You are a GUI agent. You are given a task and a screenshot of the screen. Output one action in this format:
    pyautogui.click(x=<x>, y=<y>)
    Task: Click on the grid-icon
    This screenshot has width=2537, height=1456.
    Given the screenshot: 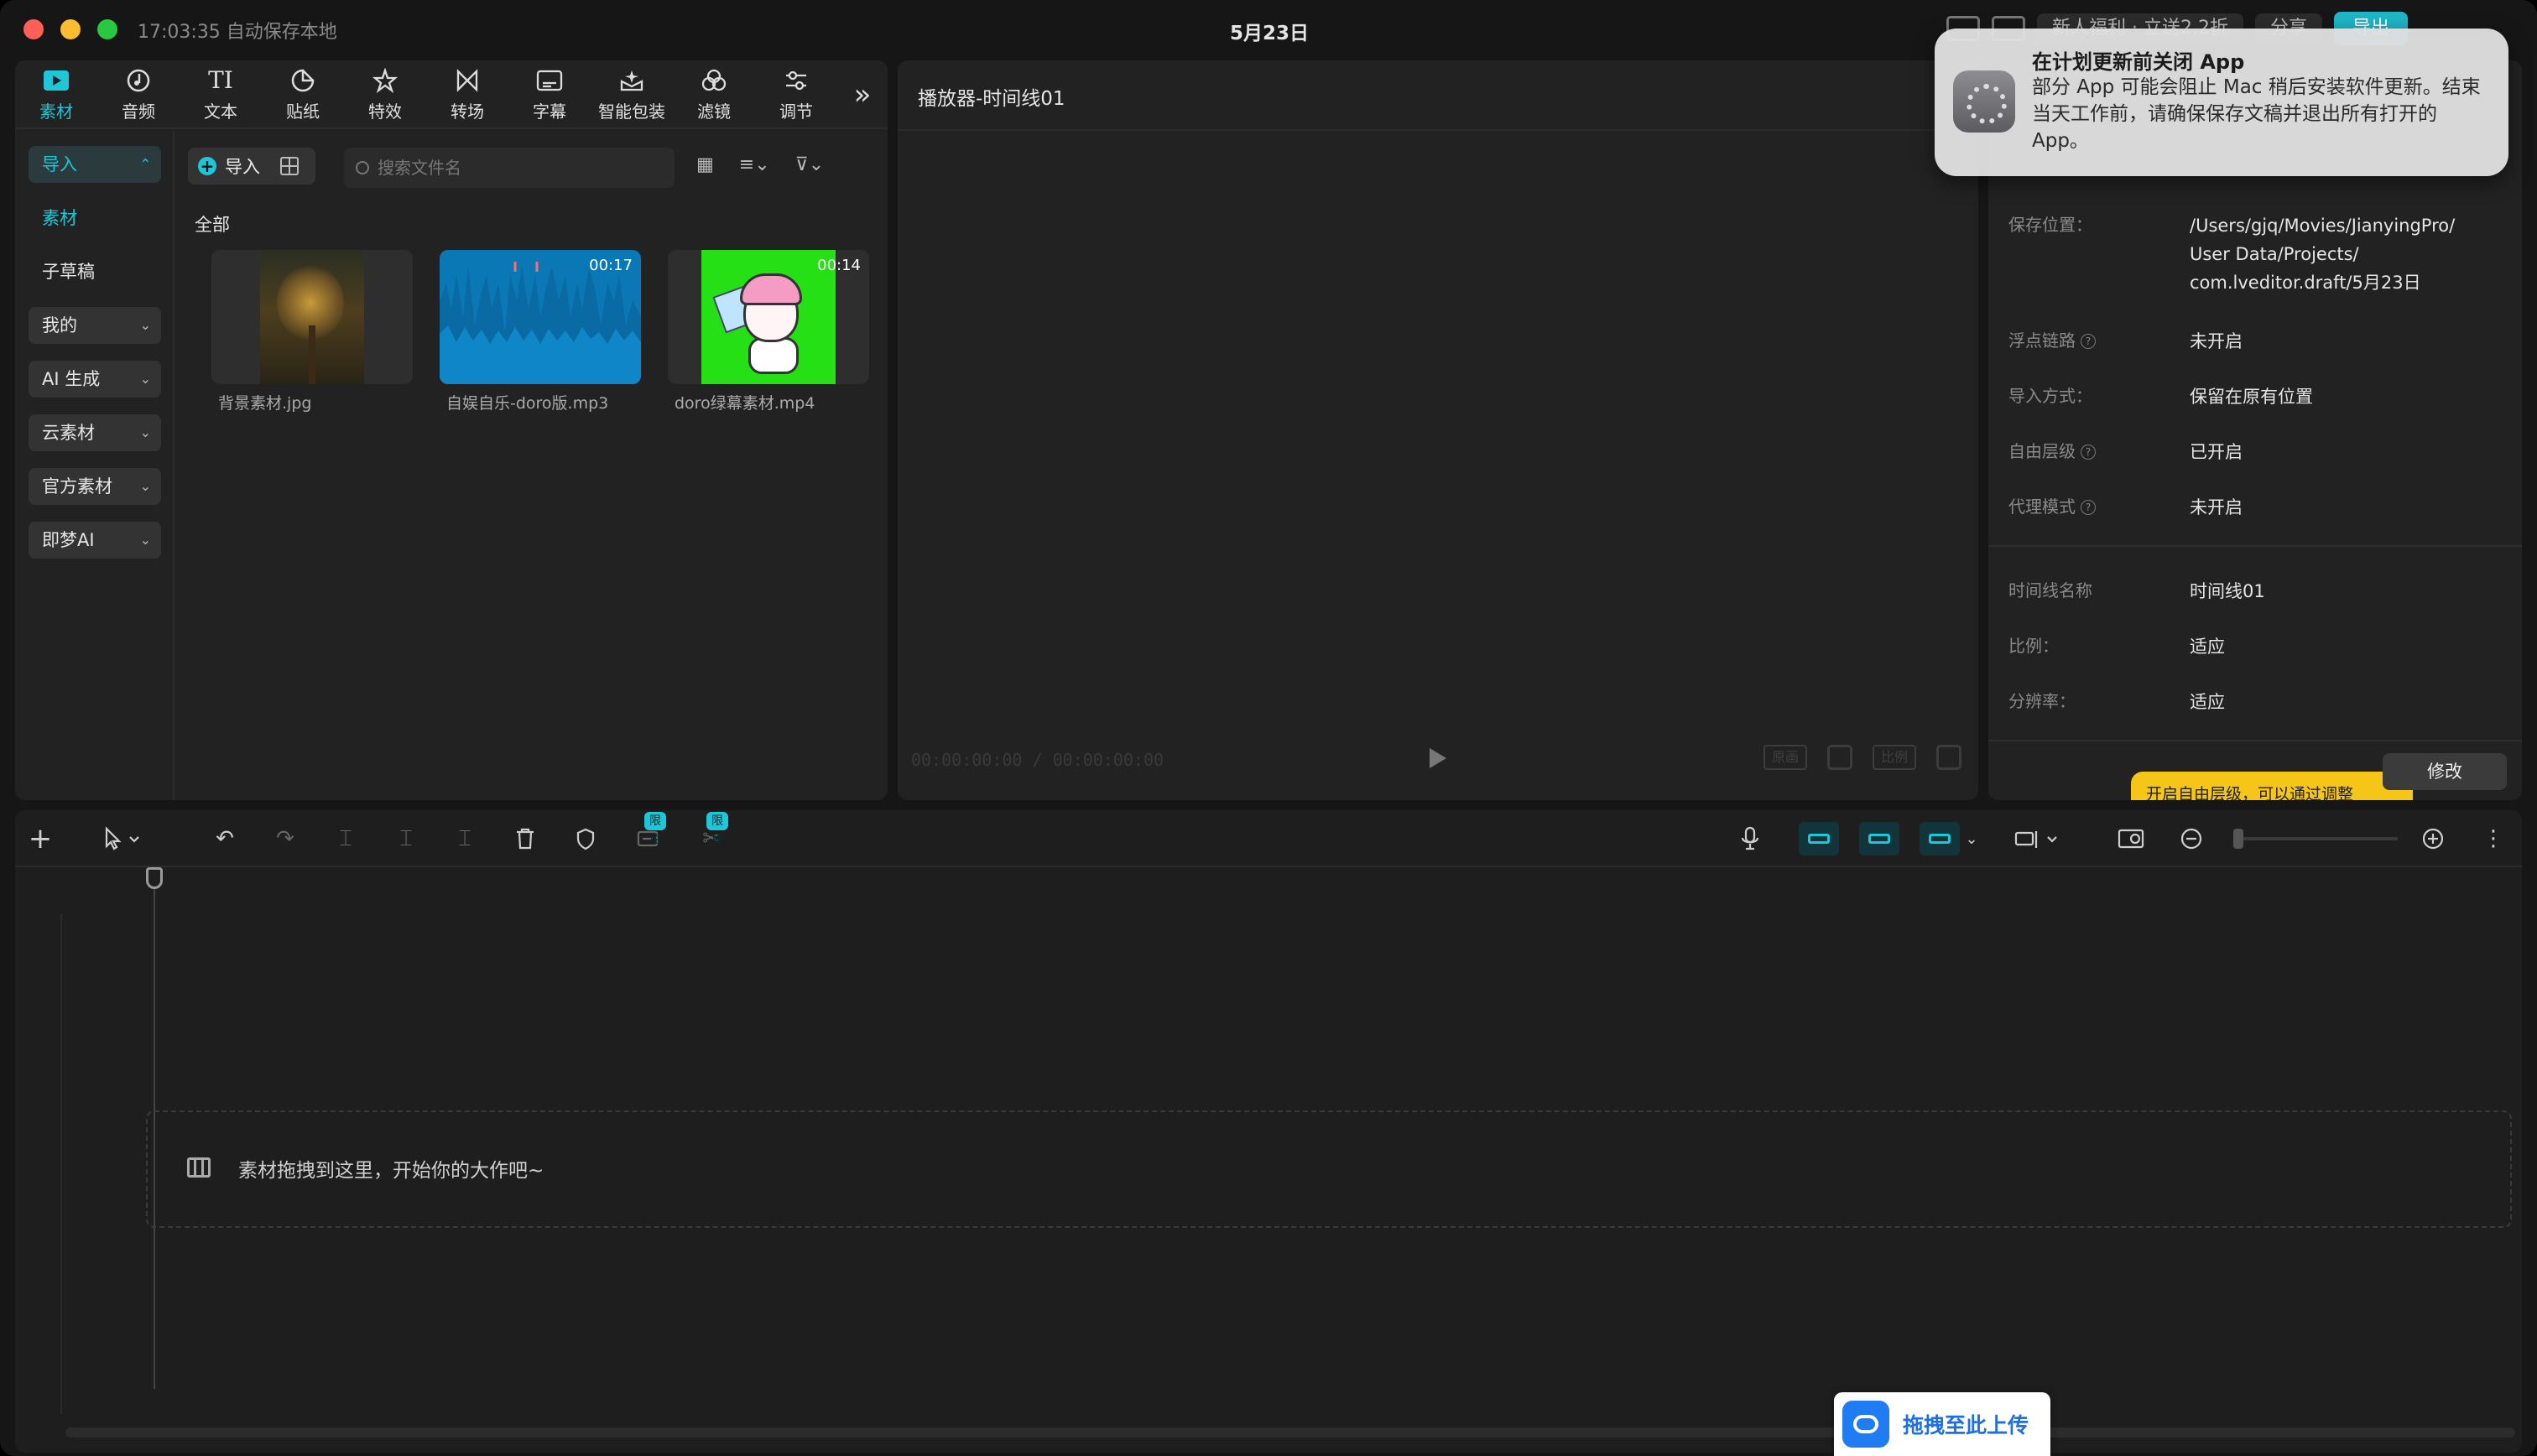 What is the action you would take?
    pyautogui.click(x=289, y=166)
    